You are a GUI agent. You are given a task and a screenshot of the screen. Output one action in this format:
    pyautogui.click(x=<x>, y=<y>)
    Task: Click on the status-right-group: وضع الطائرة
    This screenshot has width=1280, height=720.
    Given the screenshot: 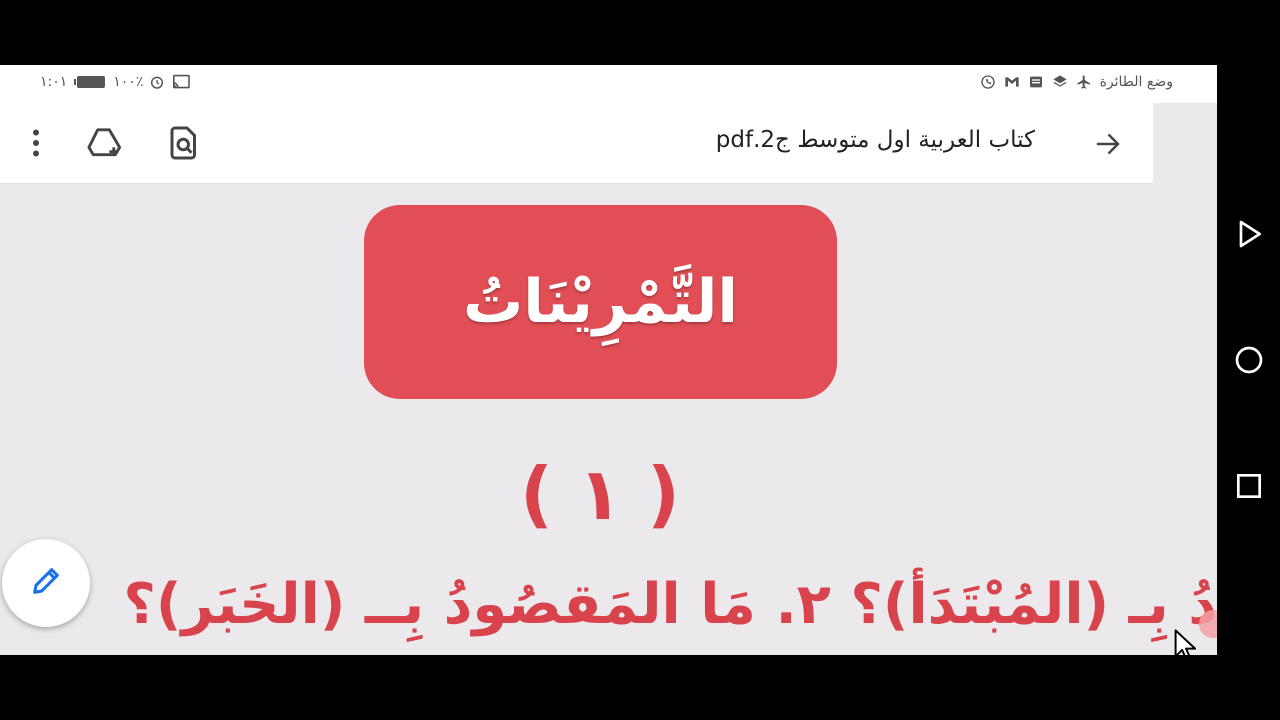 What is the action you would take?
    pyautogui.click(x=1076, y=82)
    